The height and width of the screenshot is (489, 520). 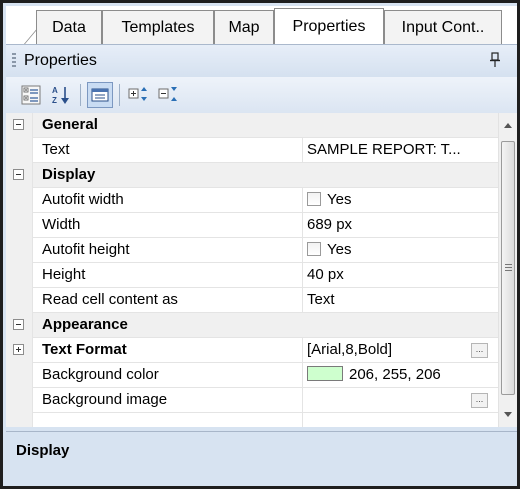 What do you see at coordinates (325, 373) in the screenshot?
I see `color-swatch` at bounding box center [325, 373].